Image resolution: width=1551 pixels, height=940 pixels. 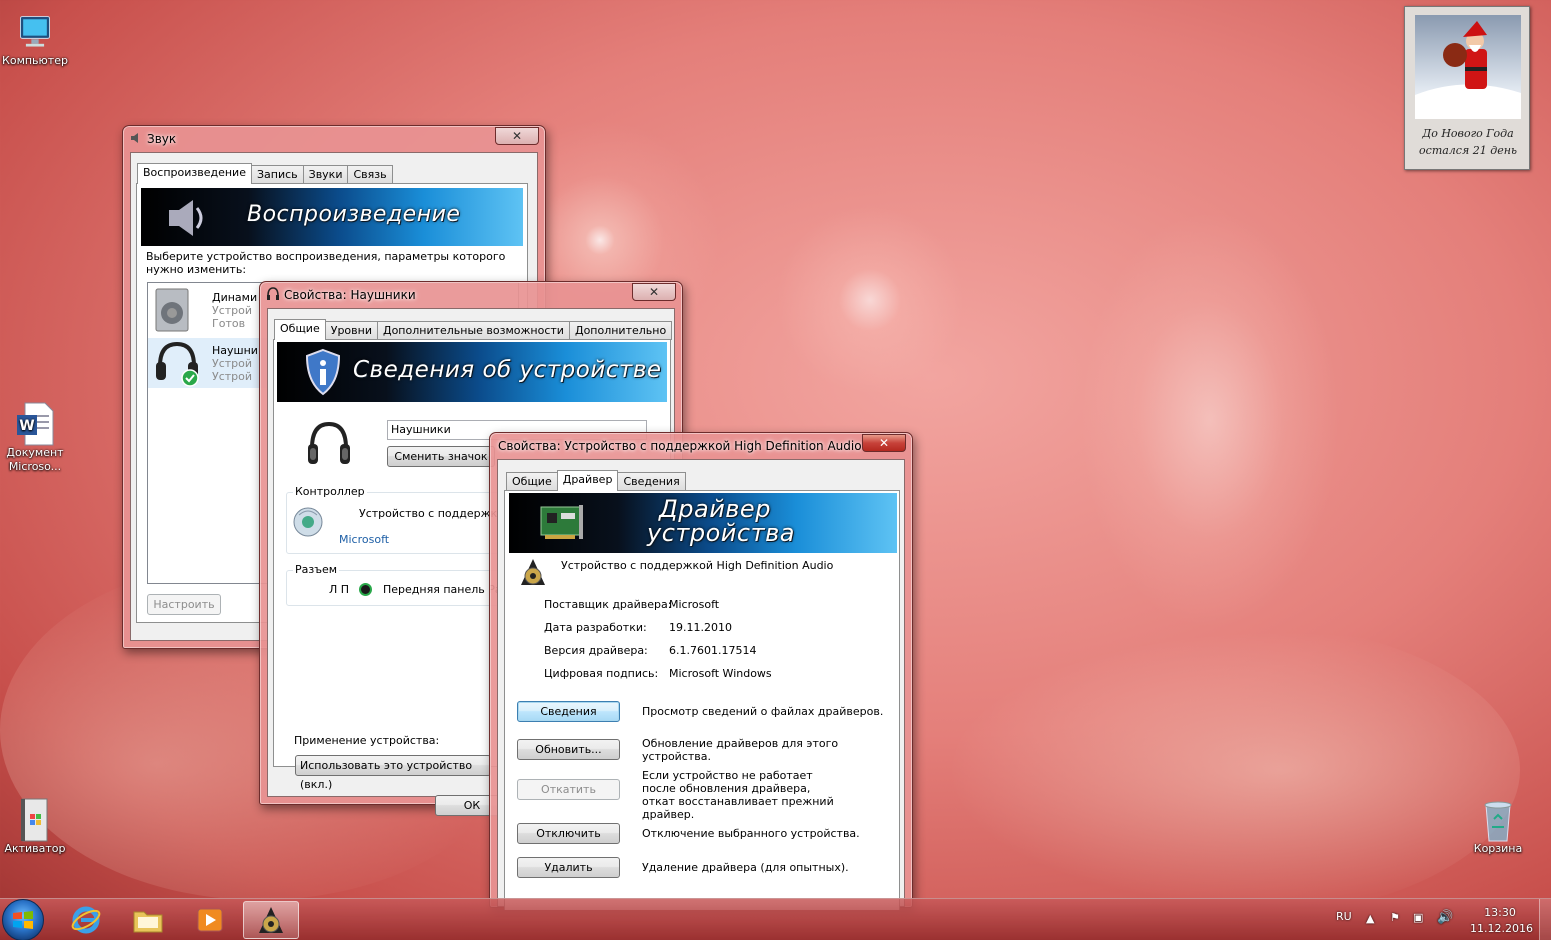 I want to click on digital-signature-value: Microsoft Windows, so click(x=720, y=673).